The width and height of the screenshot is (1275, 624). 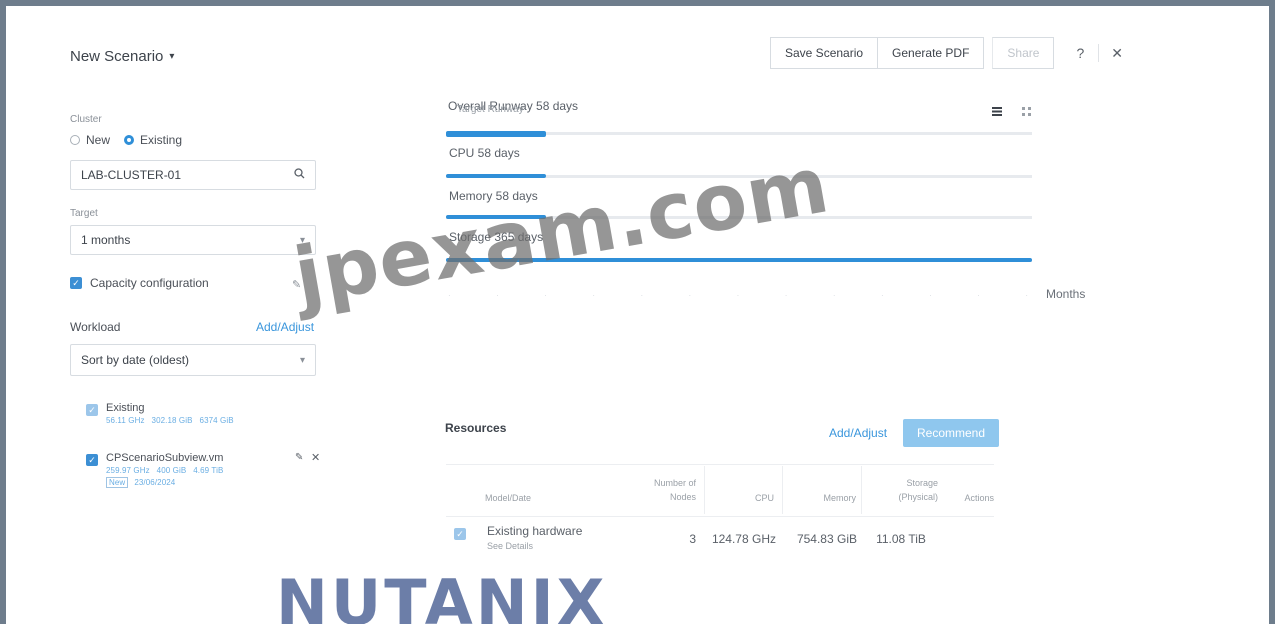 I want to click on target-runway-label: Target Runway, so click(x=490, y=109).